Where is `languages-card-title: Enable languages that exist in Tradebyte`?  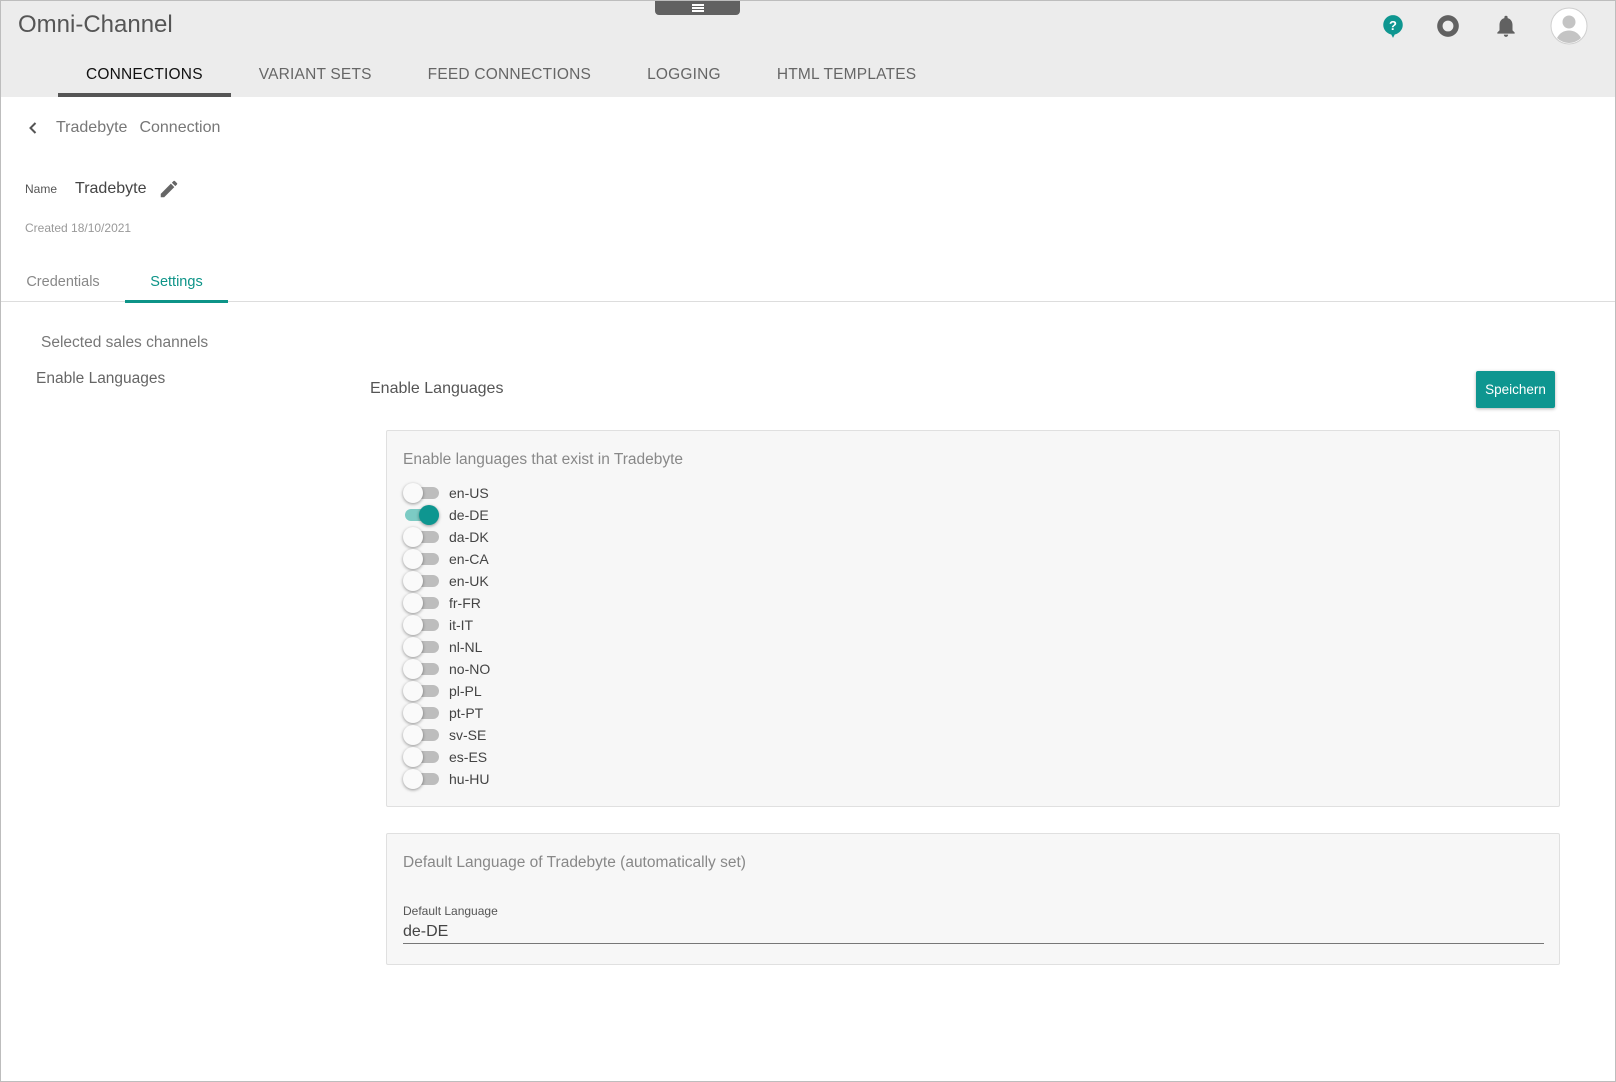
languages-card-title: Enable languages that exist in Tradebyte is located at coordinates (543, 459).